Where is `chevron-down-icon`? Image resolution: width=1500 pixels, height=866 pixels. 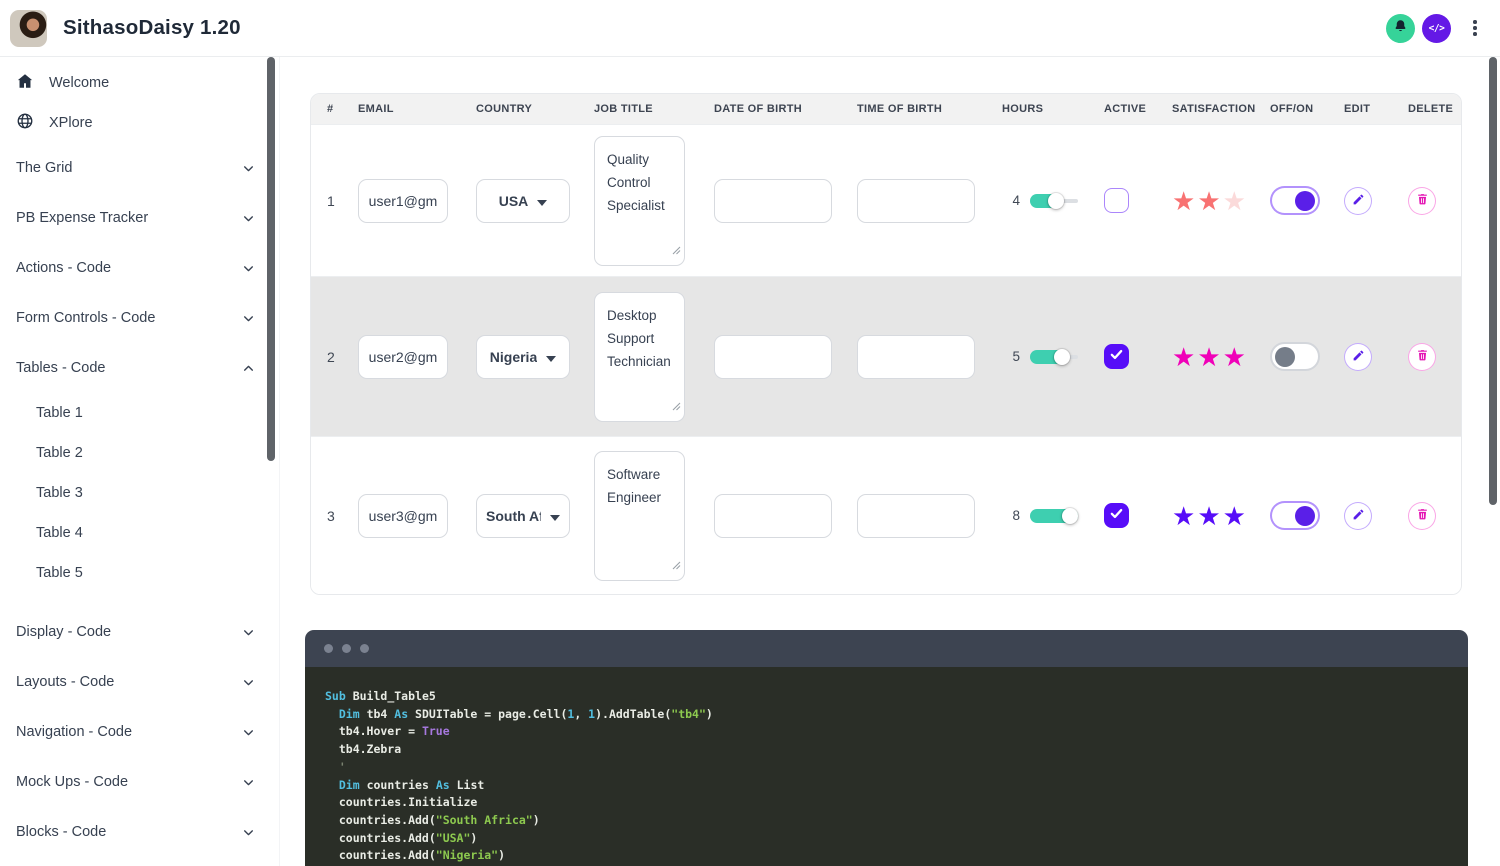 chevron-down-icon is located at coordinates (248, 218).